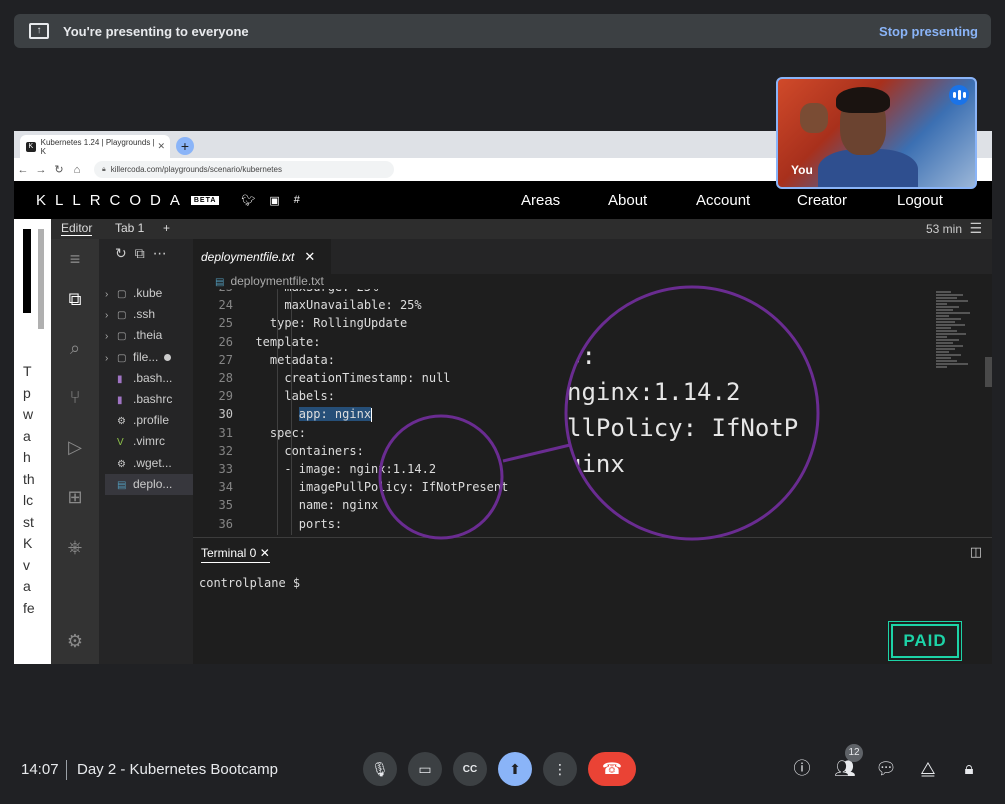 The height and width of the screenshot is (804, 1005). What do you see at coordinates (104, 169) in the screenshot?
I see `lock-icon: 🔒︎` at bounding box center [104, 169].